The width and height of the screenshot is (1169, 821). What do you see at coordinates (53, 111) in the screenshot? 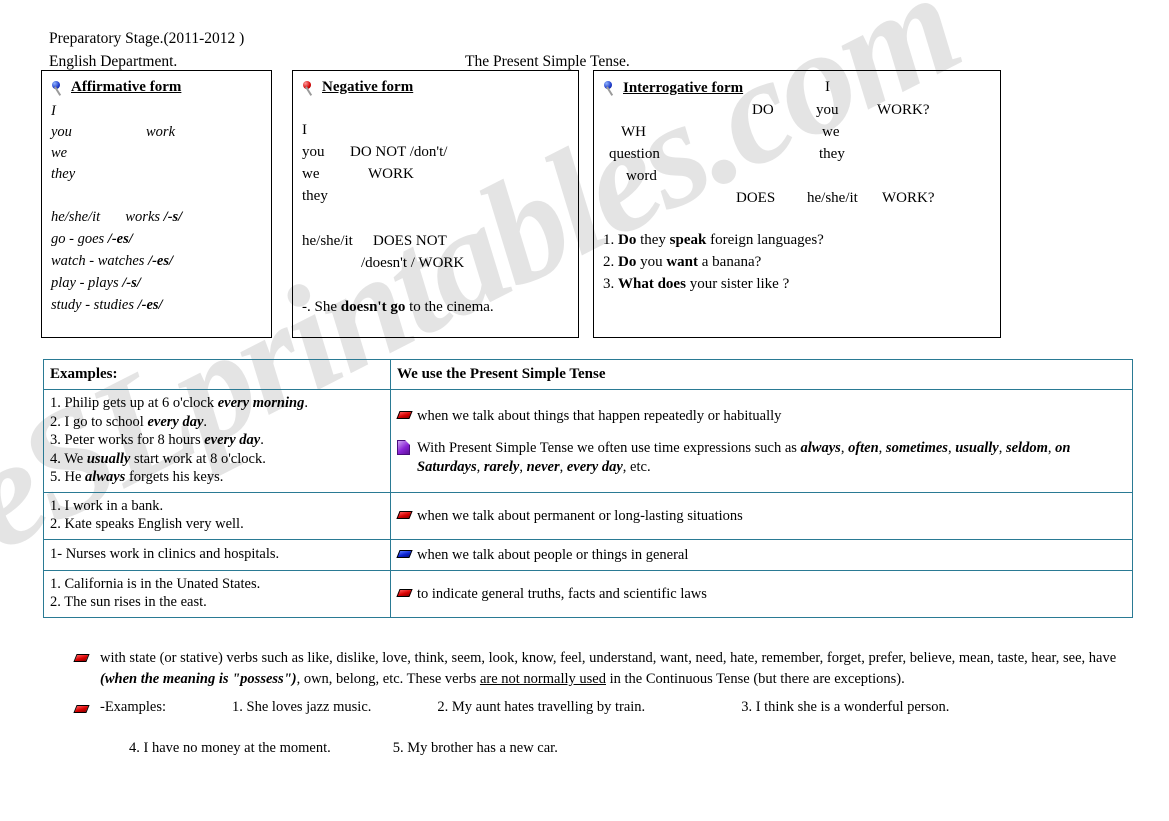
I see `affirmative-subject-1: I` at bounding box center [53, 111].